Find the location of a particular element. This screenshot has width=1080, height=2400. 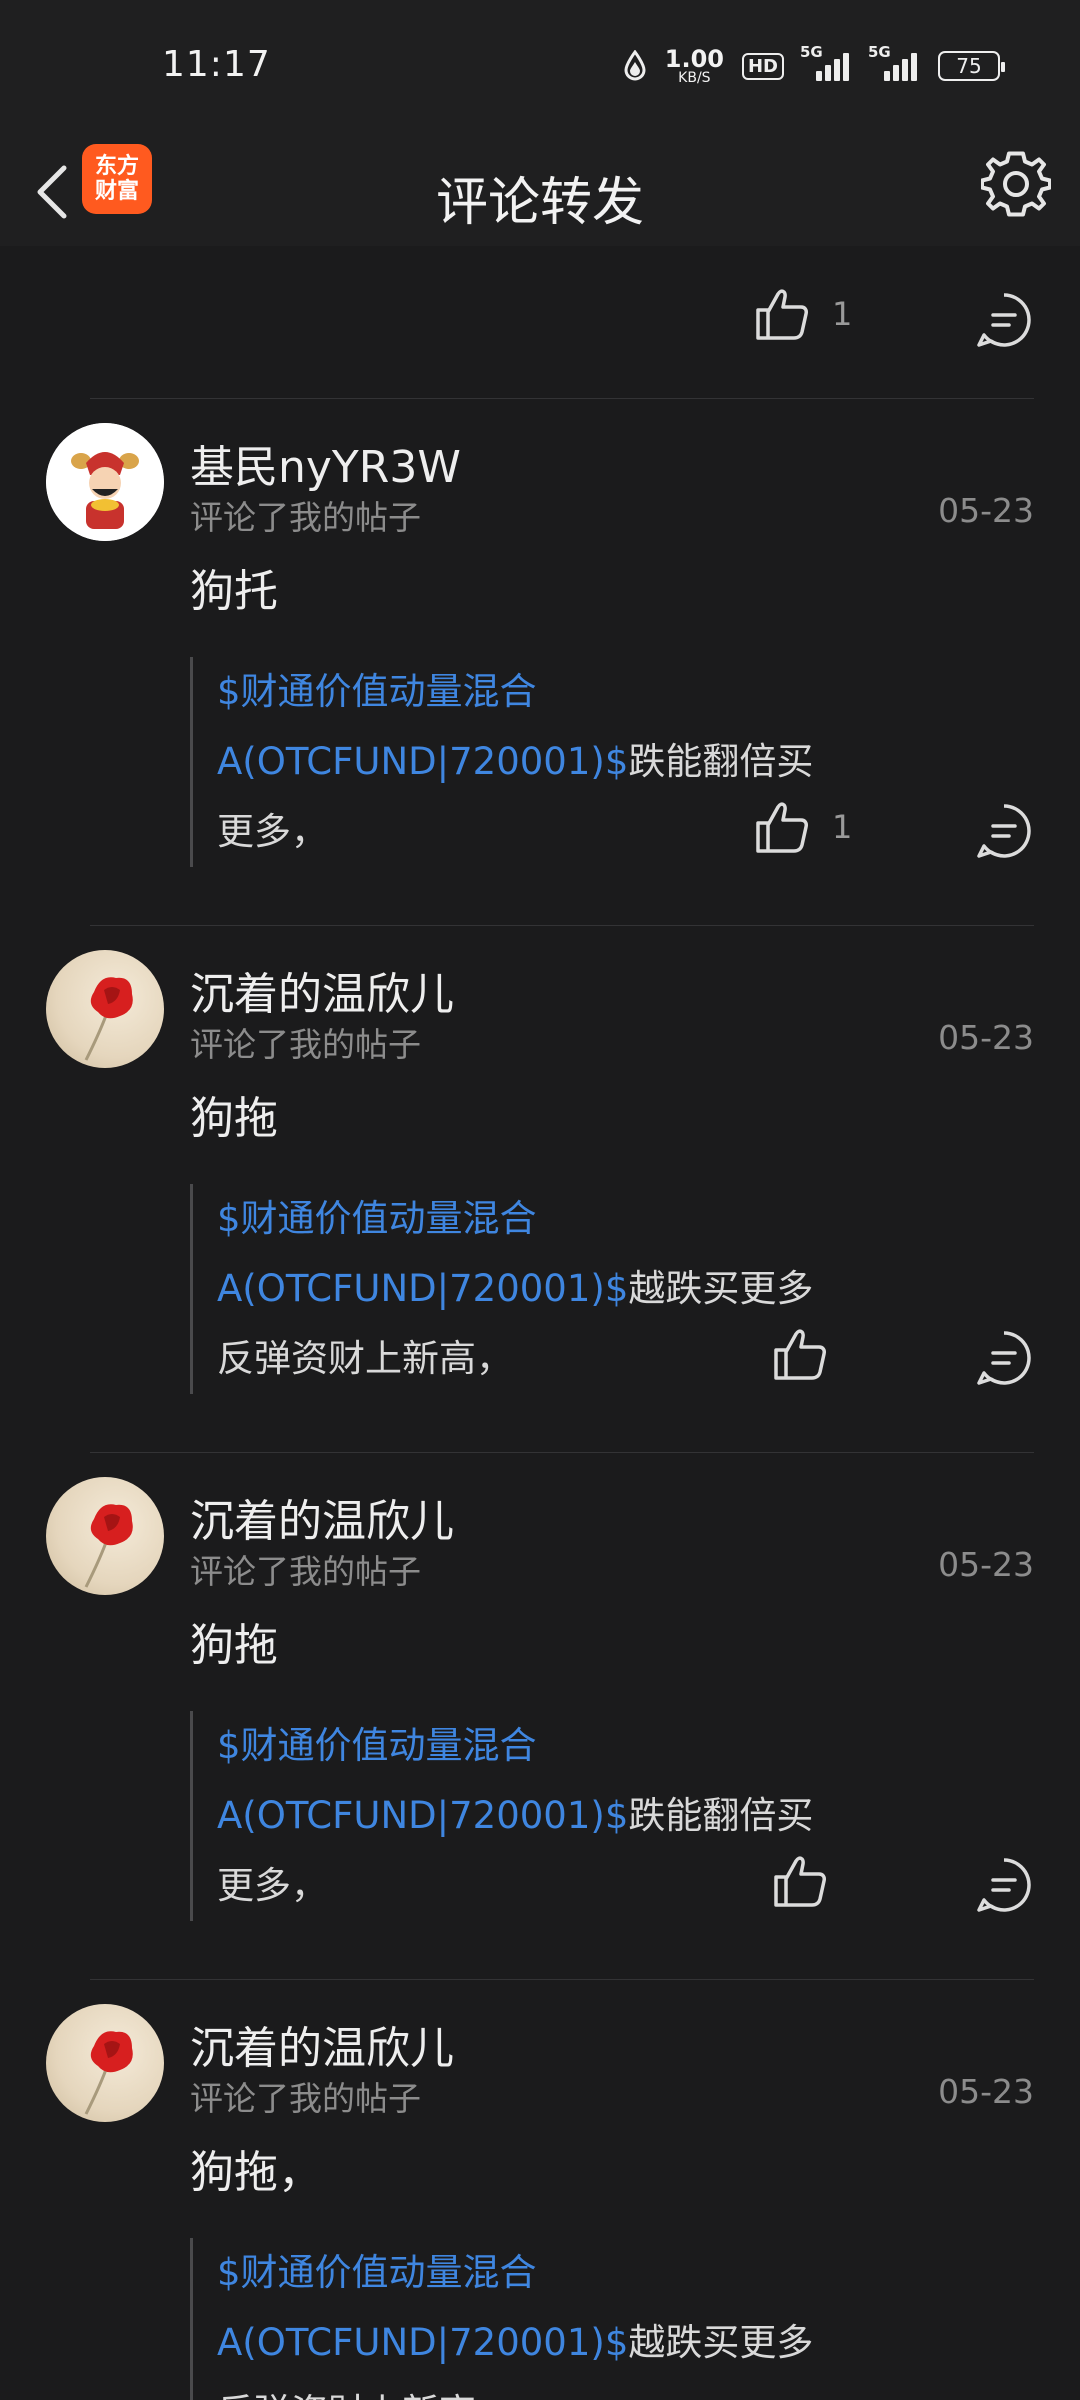

settings-button is located at coordinates (1016, 184).